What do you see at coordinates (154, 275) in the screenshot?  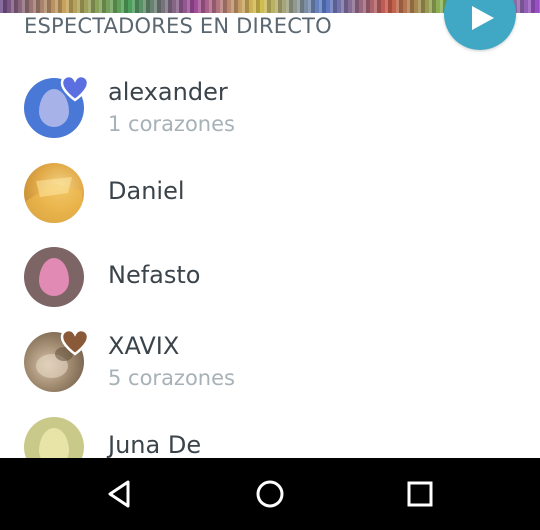 I see `viewer-name: Nefasto` at bounding box center [154, 275].